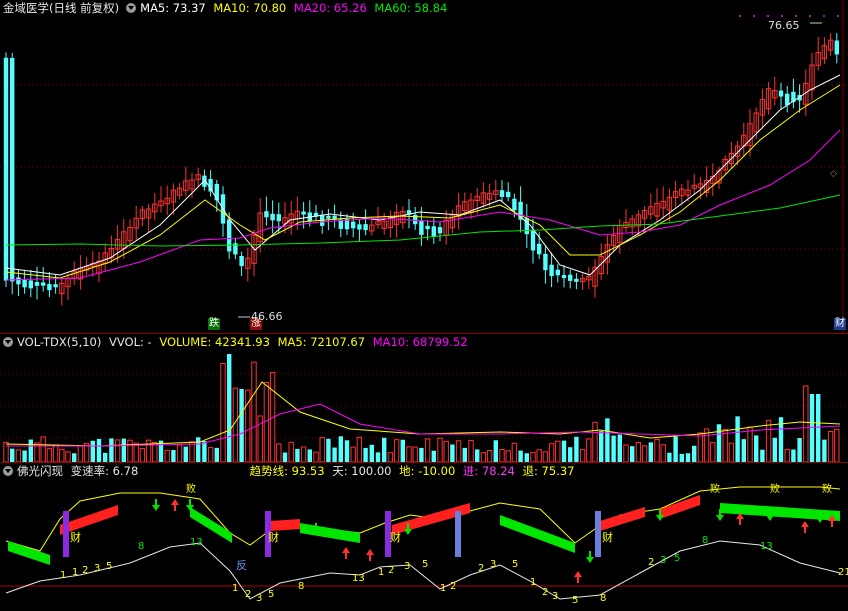  What do you see at coordinates (784, 25) in the screenshot?
I see `high-price-label: 76.65` at bounding box center [784, 25].